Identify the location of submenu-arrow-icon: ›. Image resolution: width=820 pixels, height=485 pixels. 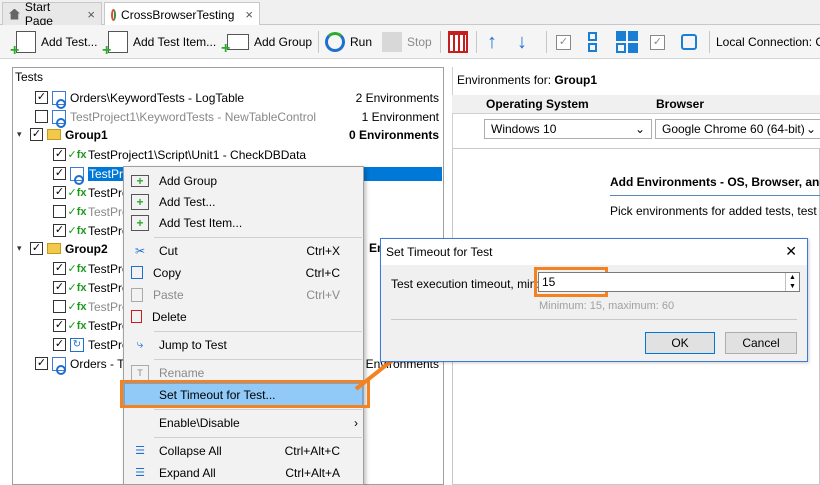
(356, 422).